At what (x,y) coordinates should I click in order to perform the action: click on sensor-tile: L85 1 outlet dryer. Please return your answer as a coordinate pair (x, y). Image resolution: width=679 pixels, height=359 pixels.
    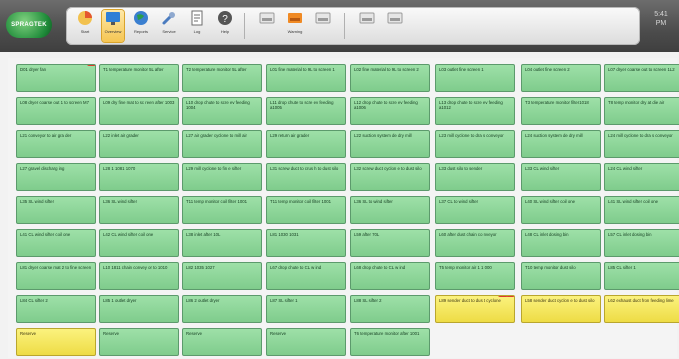
    Looking at the image, I should click on (139, 309).